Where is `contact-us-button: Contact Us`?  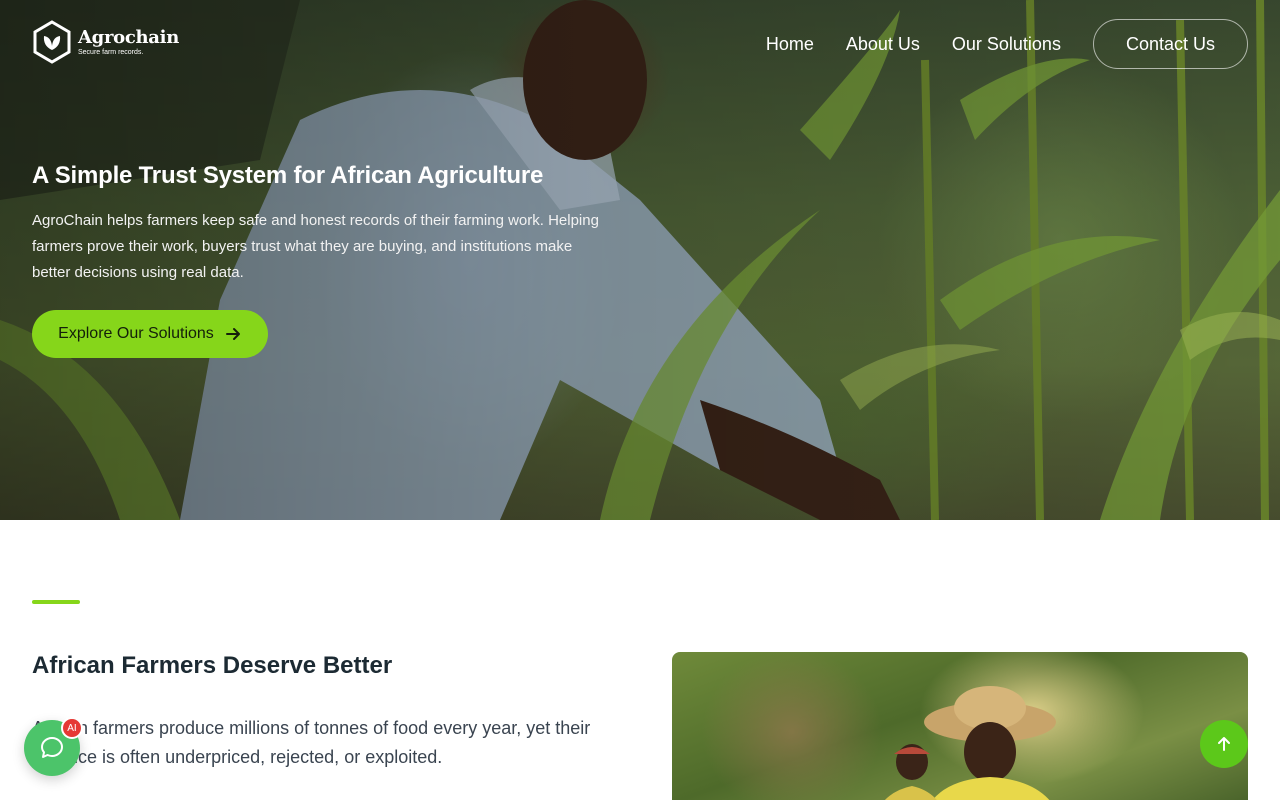 contact-us-button: Contact Us is located at coordinates (1170, 44).